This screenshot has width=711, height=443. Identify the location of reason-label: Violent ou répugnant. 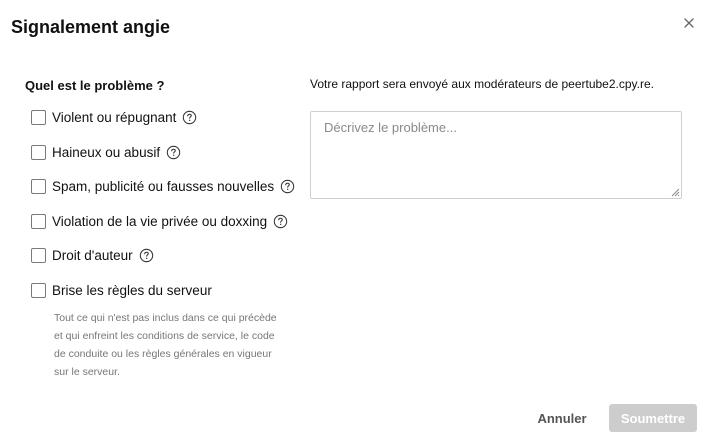
(114, 117).